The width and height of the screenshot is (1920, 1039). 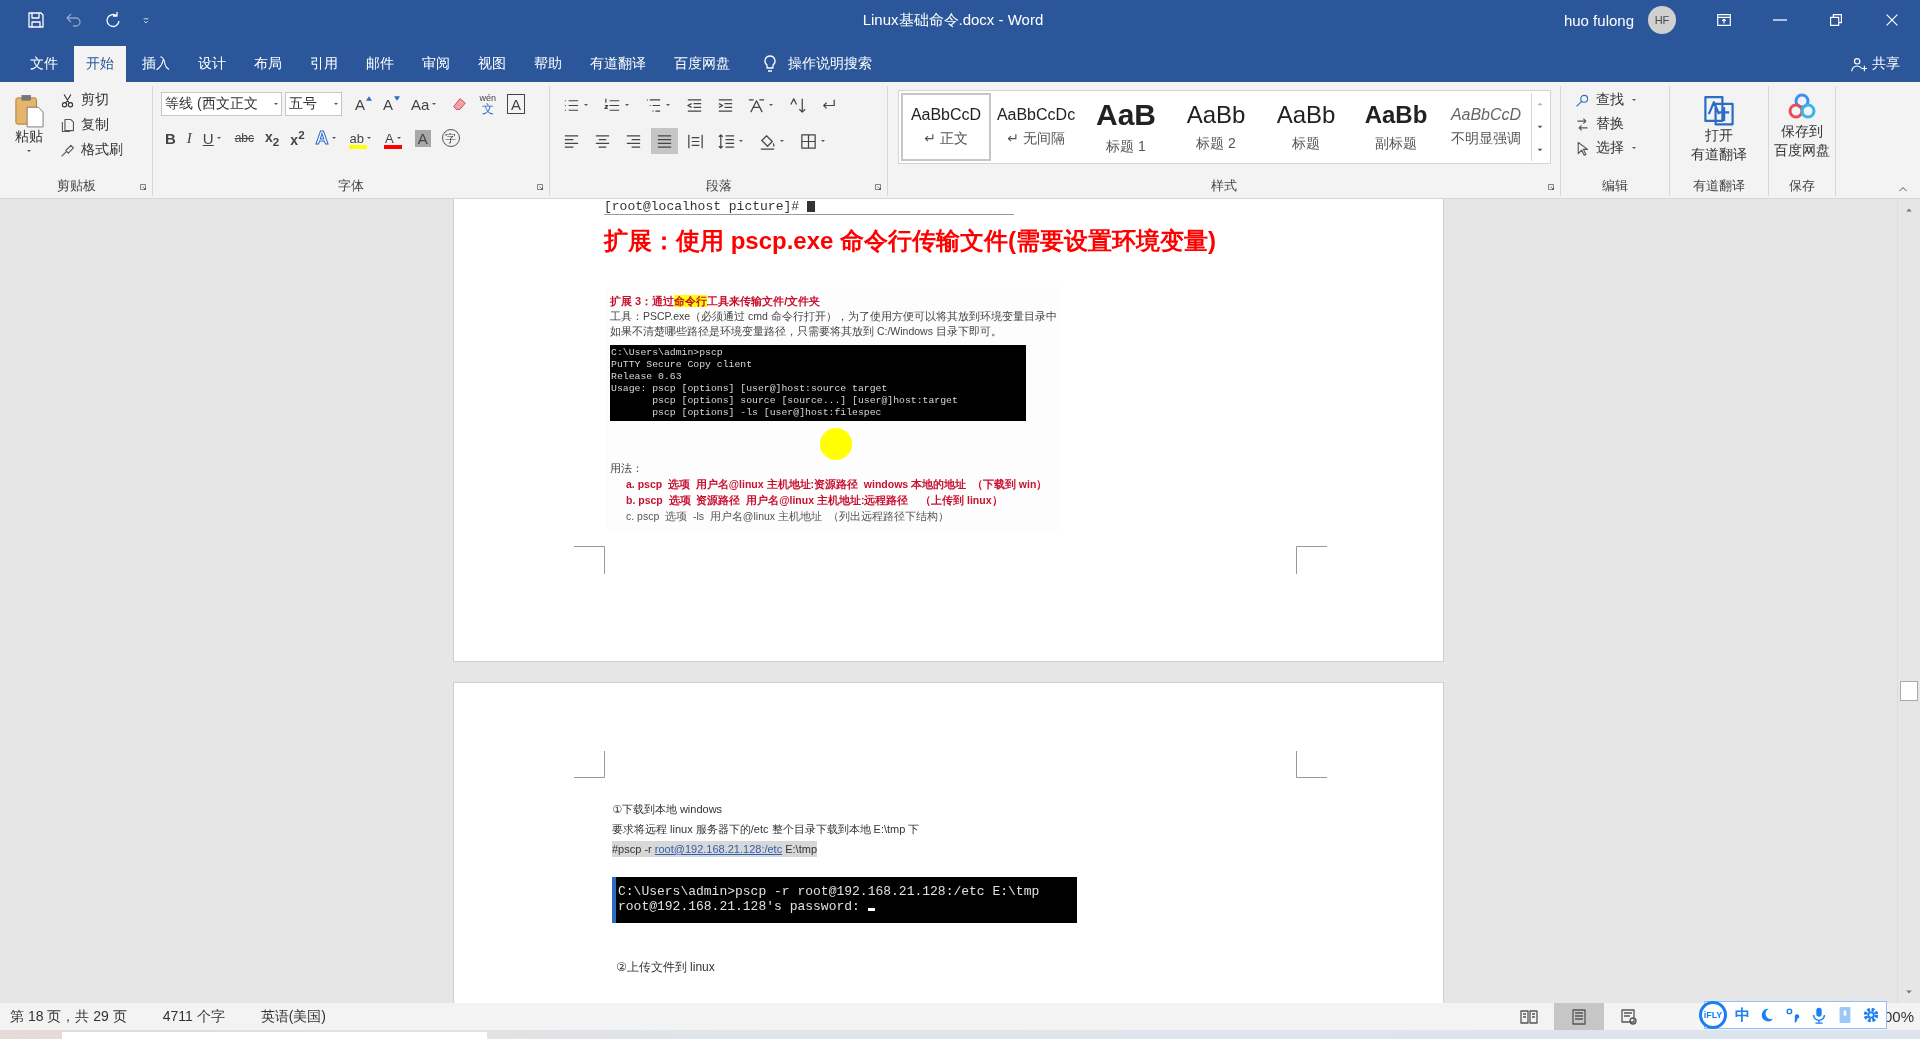 What do you see at coordinates (718, 849) in the screenshot?
I see `link: root@192.168.21.128:/etc` at bounding box center [718, 849].